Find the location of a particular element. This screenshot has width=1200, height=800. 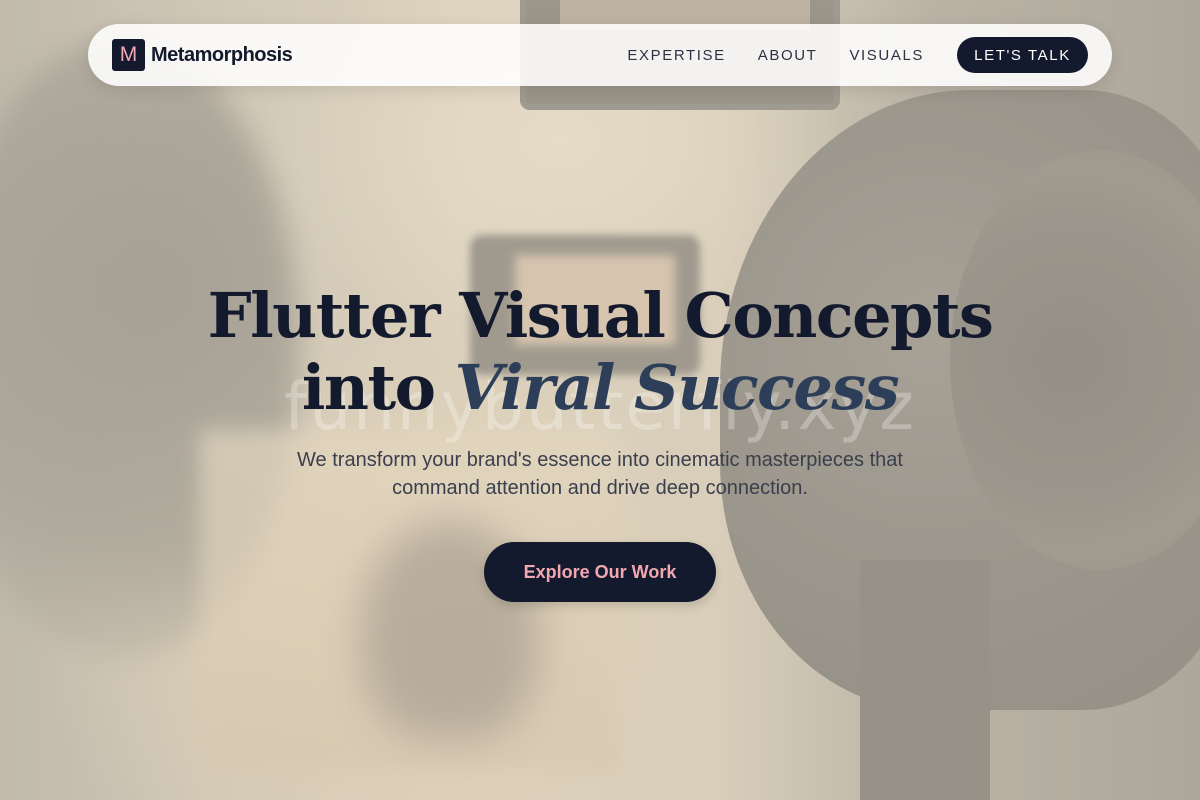

nav-link-expertise: EXPERTISE is located at coordinates (676, 55).